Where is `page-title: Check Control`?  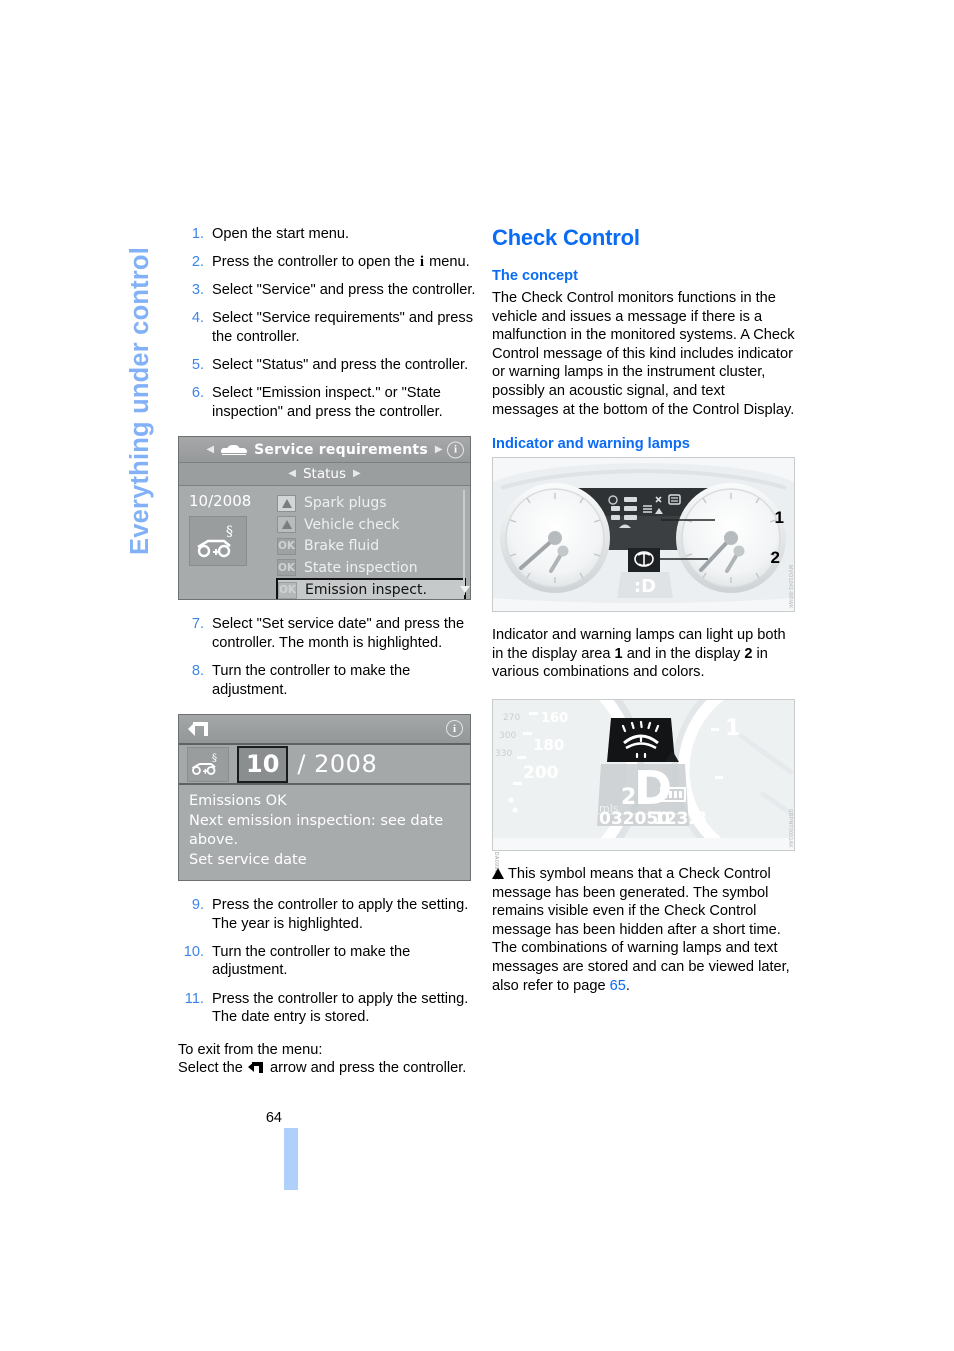 page-title: Check Control is located at coordinates (566, 237).